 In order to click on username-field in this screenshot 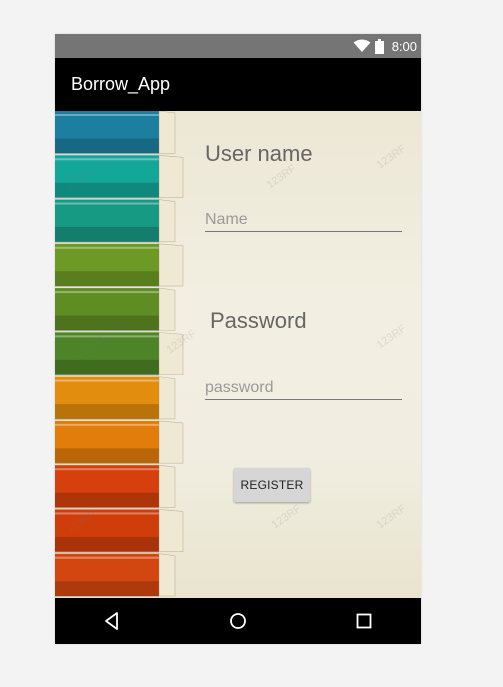, I will do `click(303, 220)`.